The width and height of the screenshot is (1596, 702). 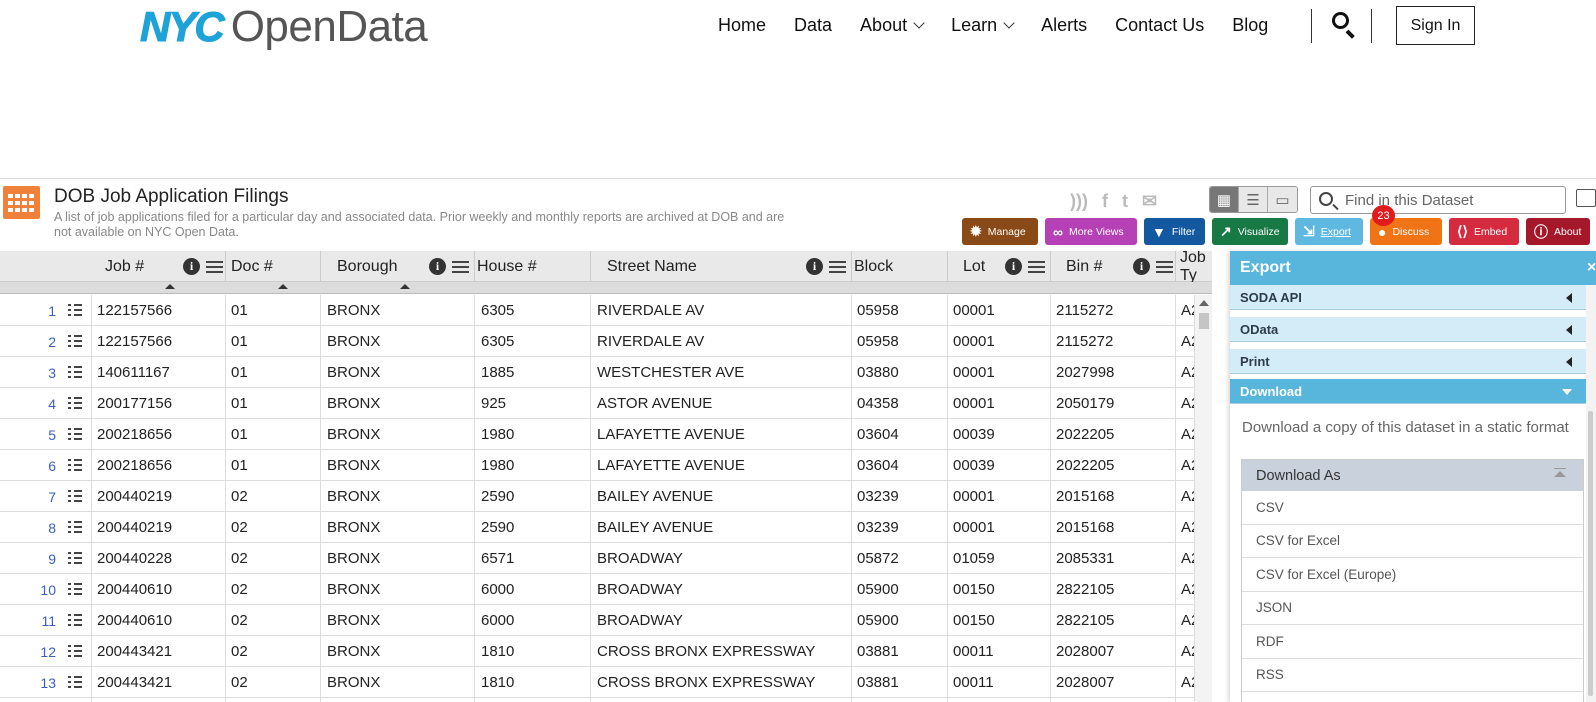 What do you see at coordinates (1412, 508) in the screenshot?
I see `download-format-csv: CSV` at bounding box center [1412, 508].